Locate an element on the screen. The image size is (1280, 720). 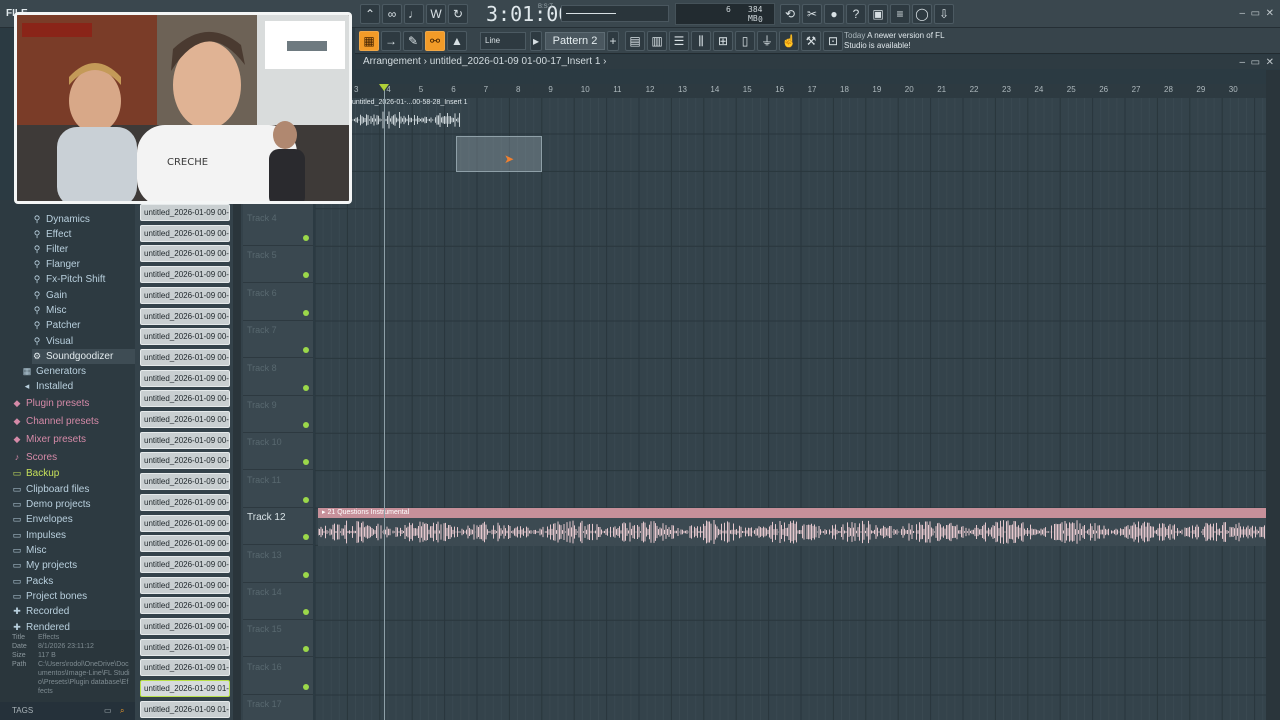
breadcrumb-section: Arrangement is located at coordinates (392, 61).